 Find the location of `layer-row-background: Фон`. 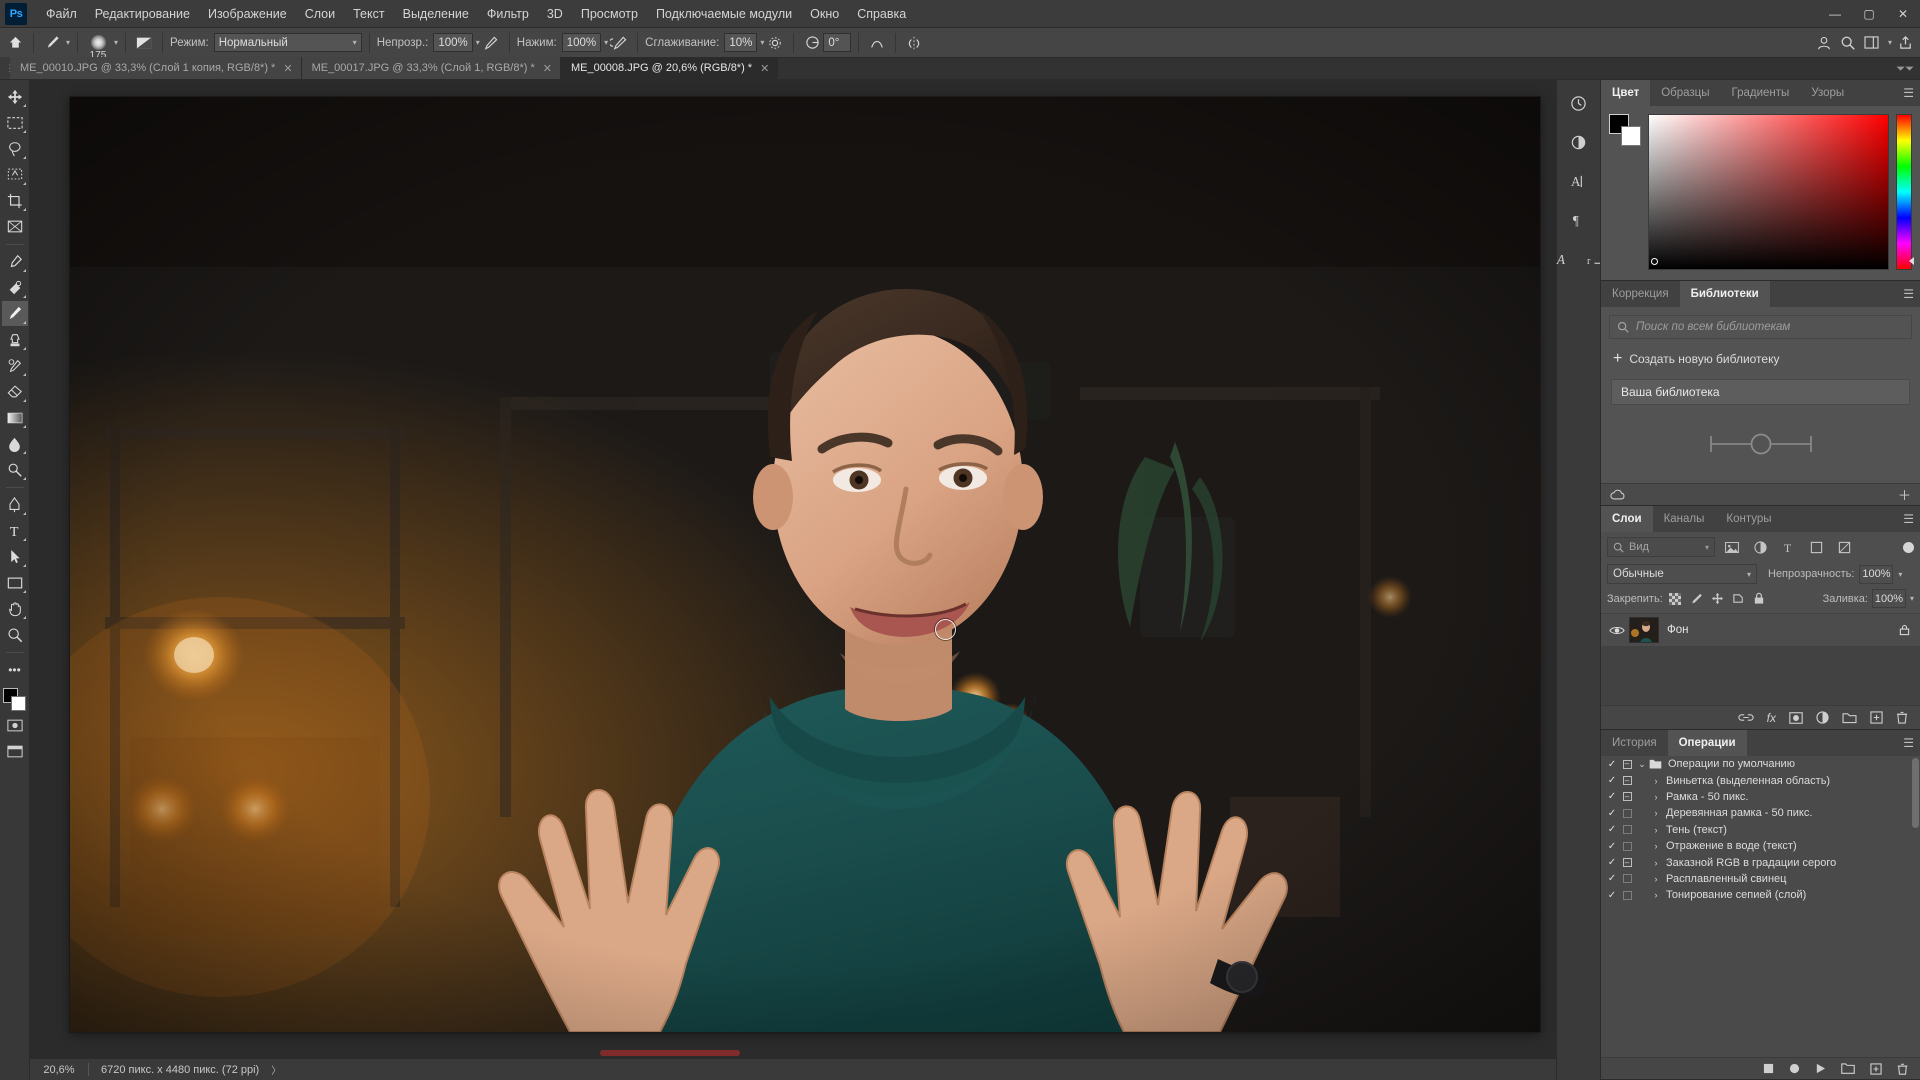

layer-row-background: Фон is located at coordinates (1760, 630).